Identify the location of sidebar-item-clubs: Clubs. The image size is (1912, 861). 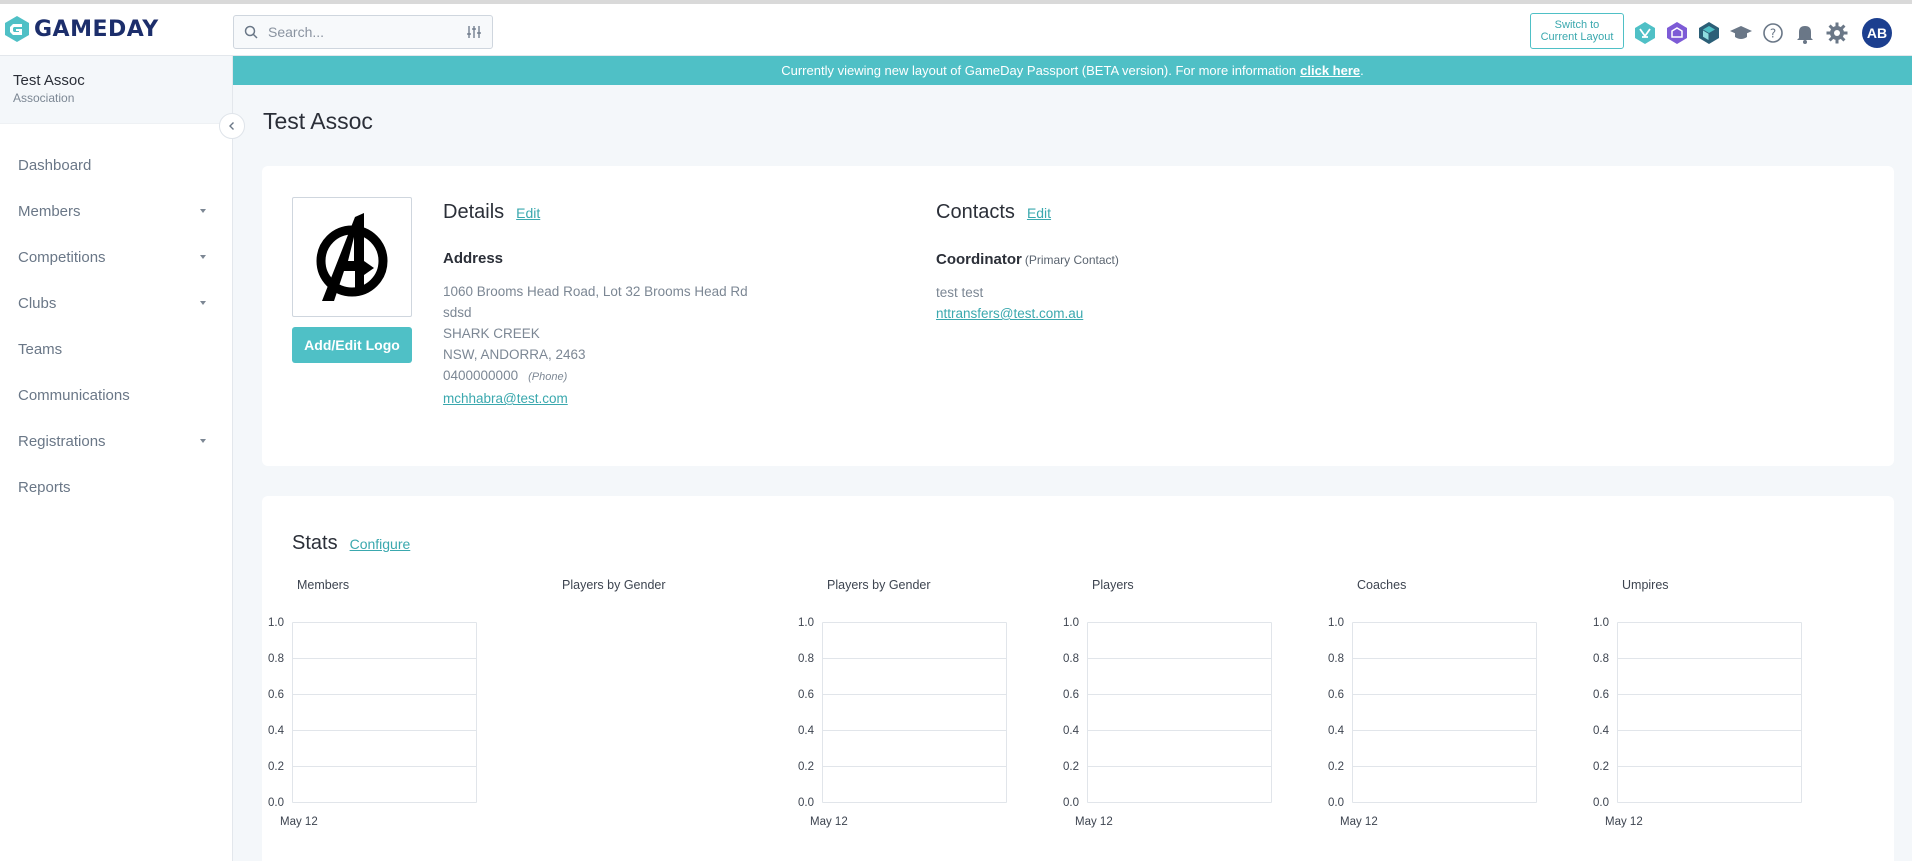
(116, 303).